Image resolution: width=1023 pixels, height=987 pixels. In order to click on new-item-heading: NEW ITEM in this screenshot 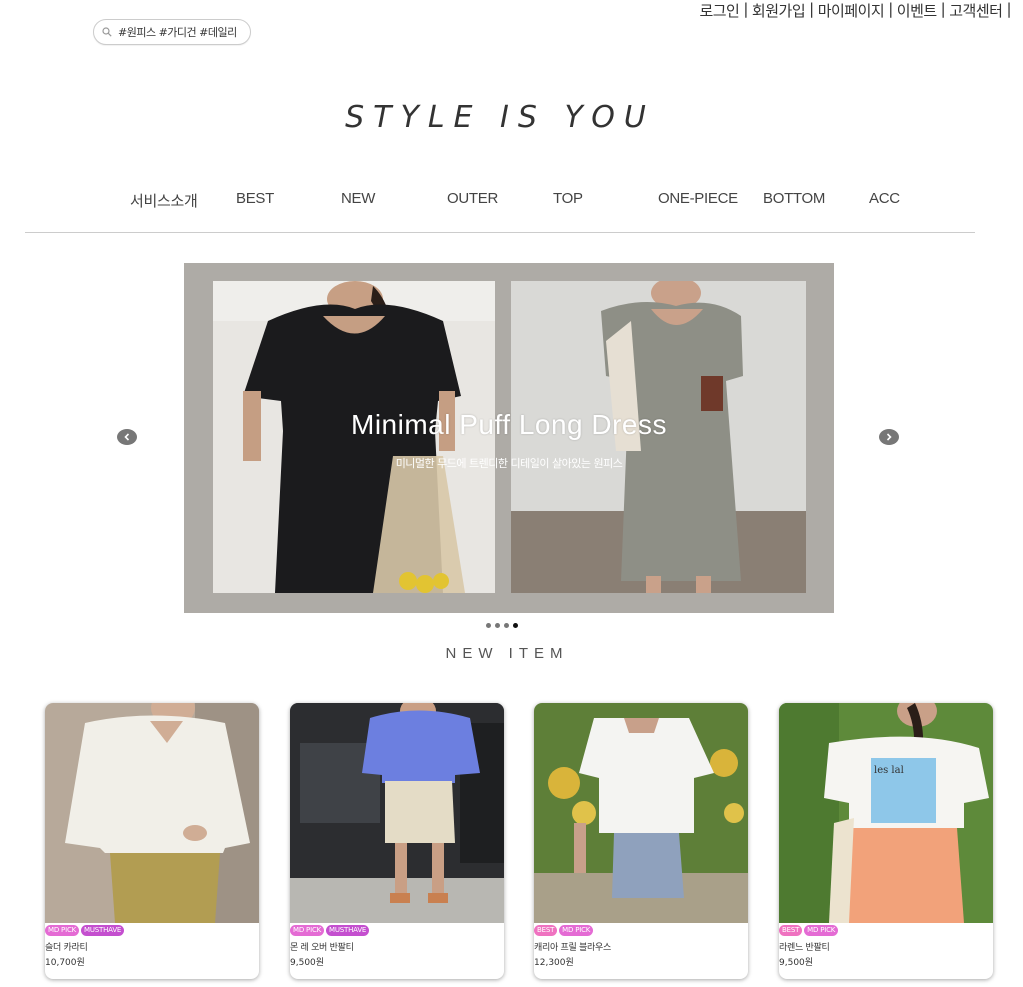, I will do `click(507, 653)`.